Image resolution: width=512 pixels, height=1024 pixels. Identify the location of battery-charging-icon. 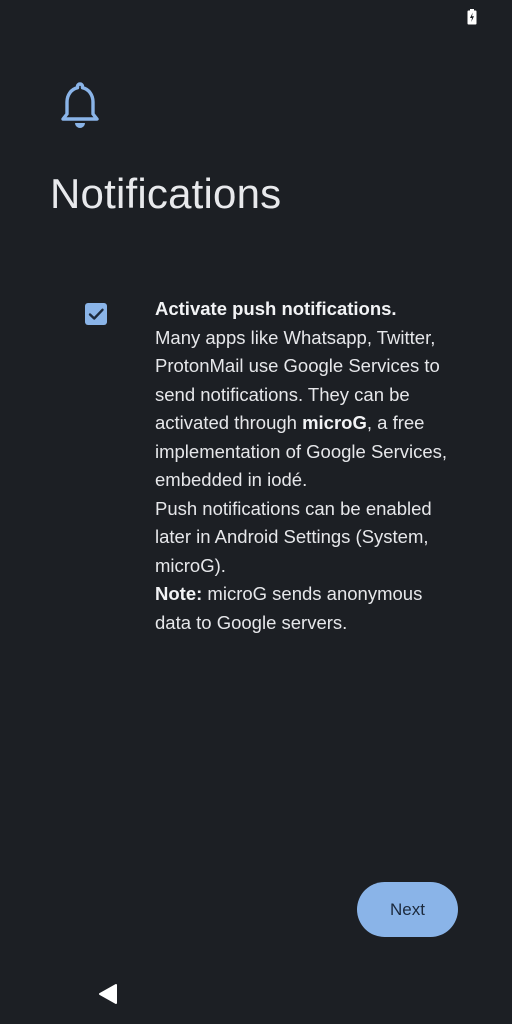
(472, 17).